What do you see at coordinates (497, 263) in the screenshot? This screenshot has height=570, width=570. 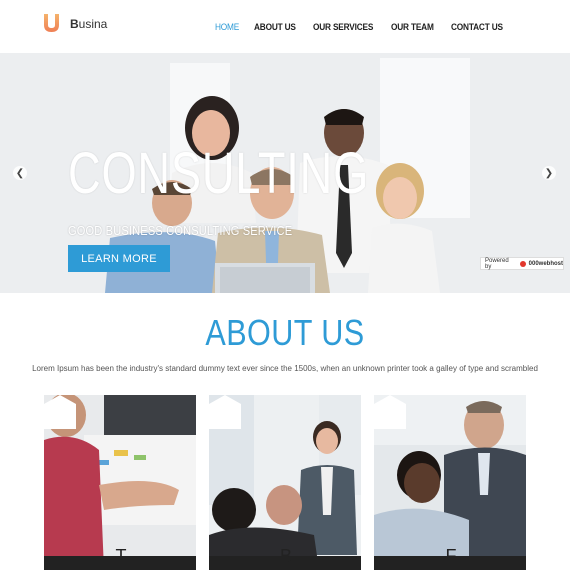 I see `powered-by-label: Powered by` at bounding box center [497, 263].